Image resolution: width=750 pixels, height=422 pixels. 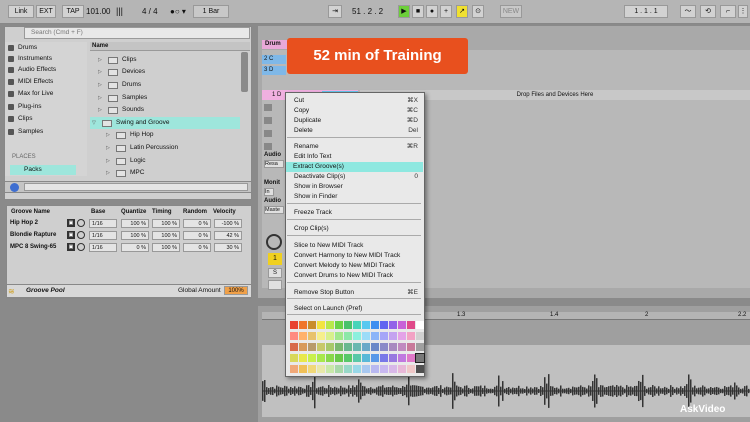 I want to click on draw-mode-icon: ～, so click(x=688, y=11).